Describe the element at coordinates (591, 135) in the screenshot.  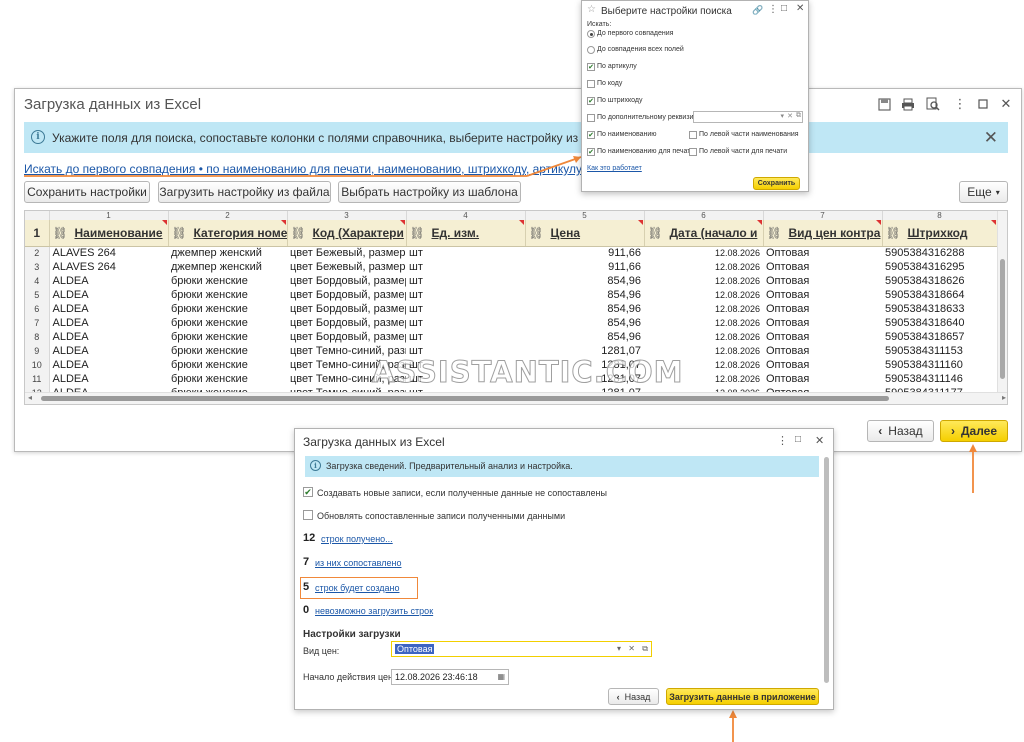
I see `checkbox-name: ✔` at that location.